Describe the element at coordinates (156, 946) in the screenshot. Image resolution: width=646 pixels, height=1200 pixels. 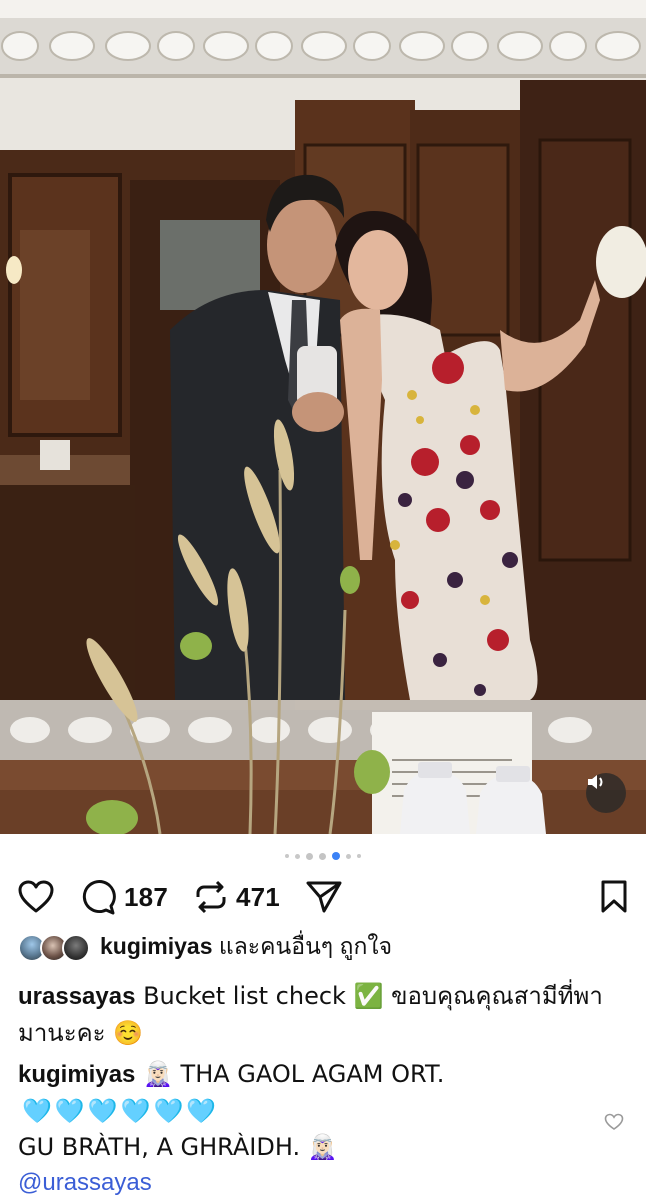
I see `liker-username: kugimiyas` at that location.